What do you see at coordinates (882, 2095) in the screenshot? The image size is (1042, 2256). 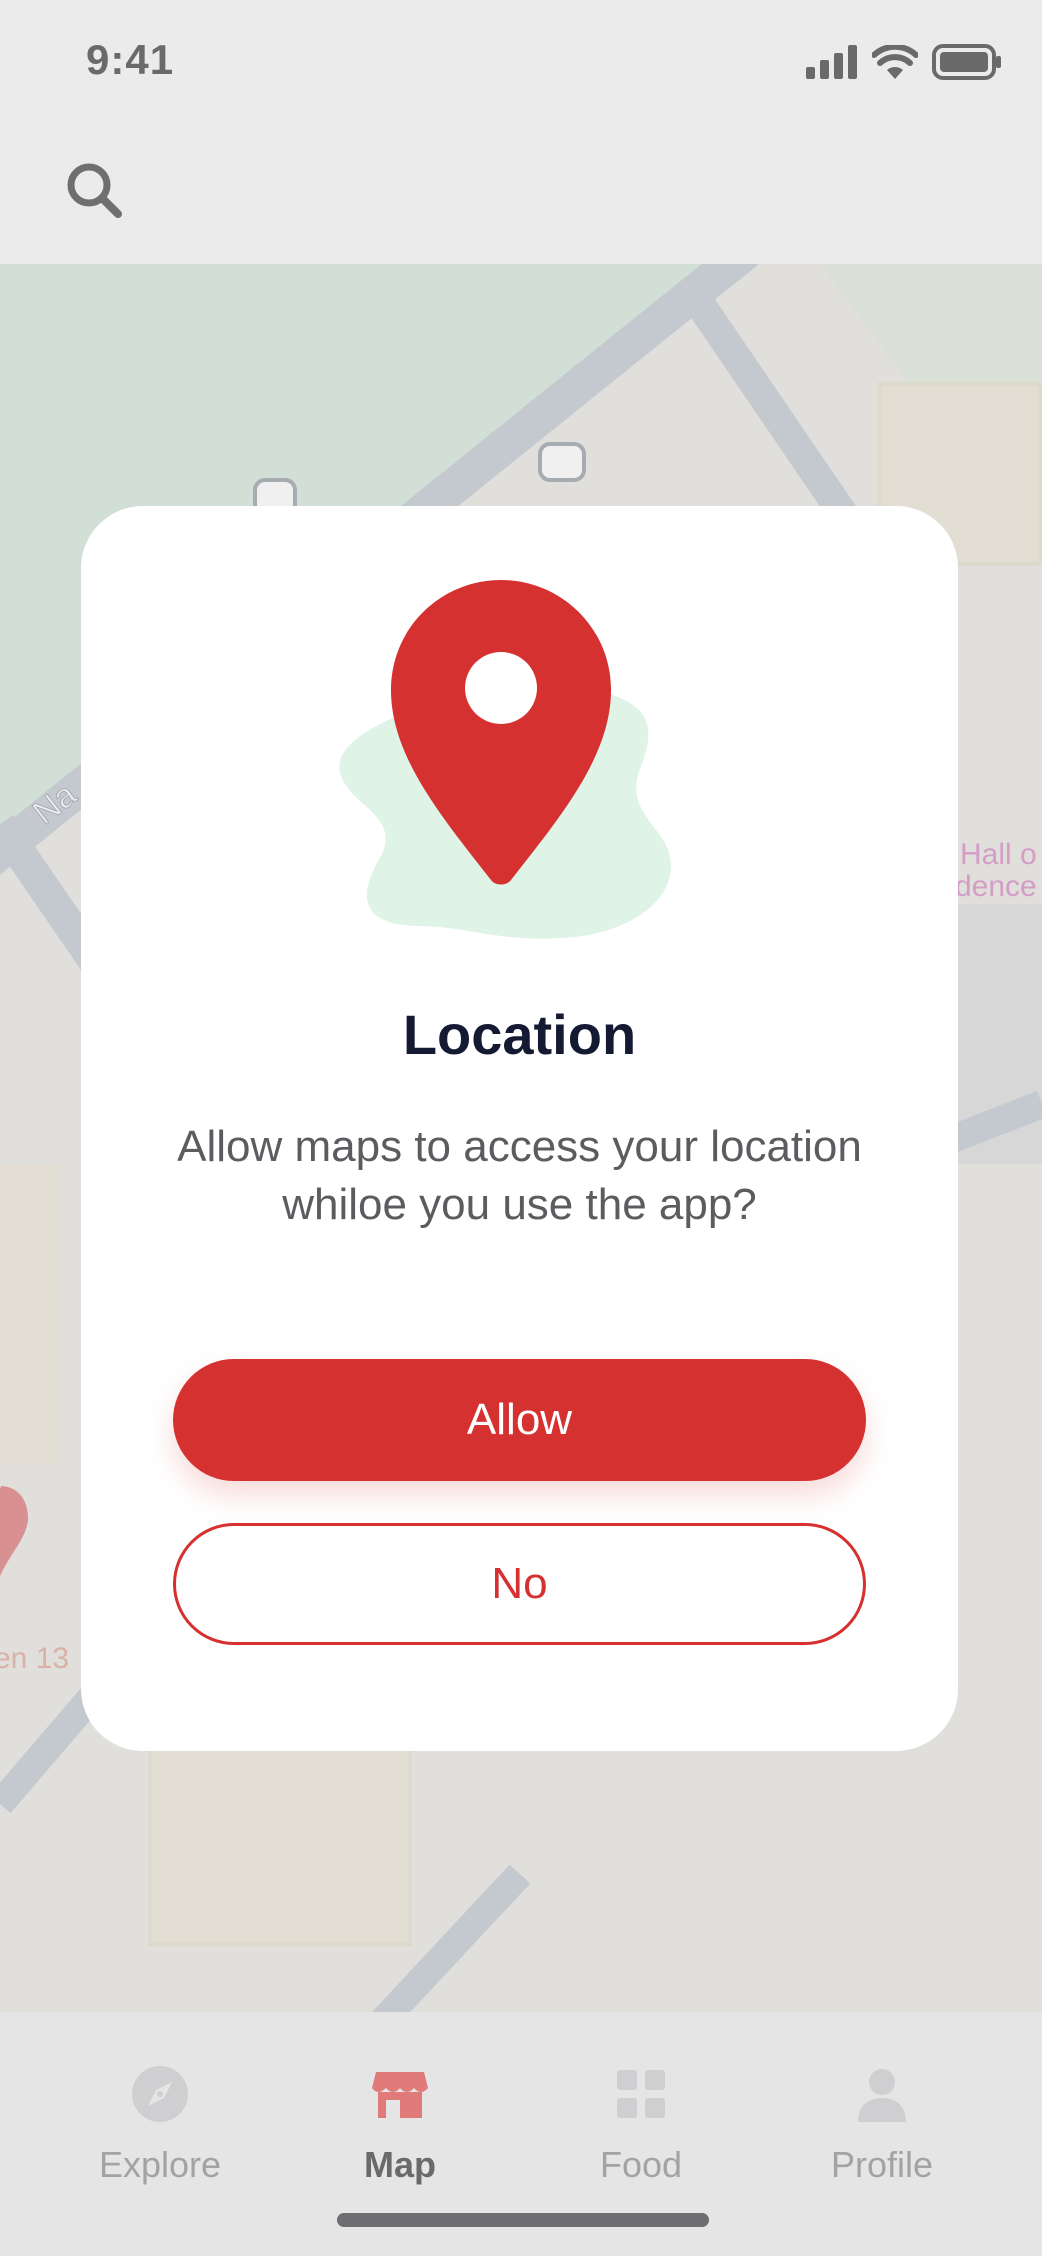 I see `person-icon` at bounding box center [882, 2095].